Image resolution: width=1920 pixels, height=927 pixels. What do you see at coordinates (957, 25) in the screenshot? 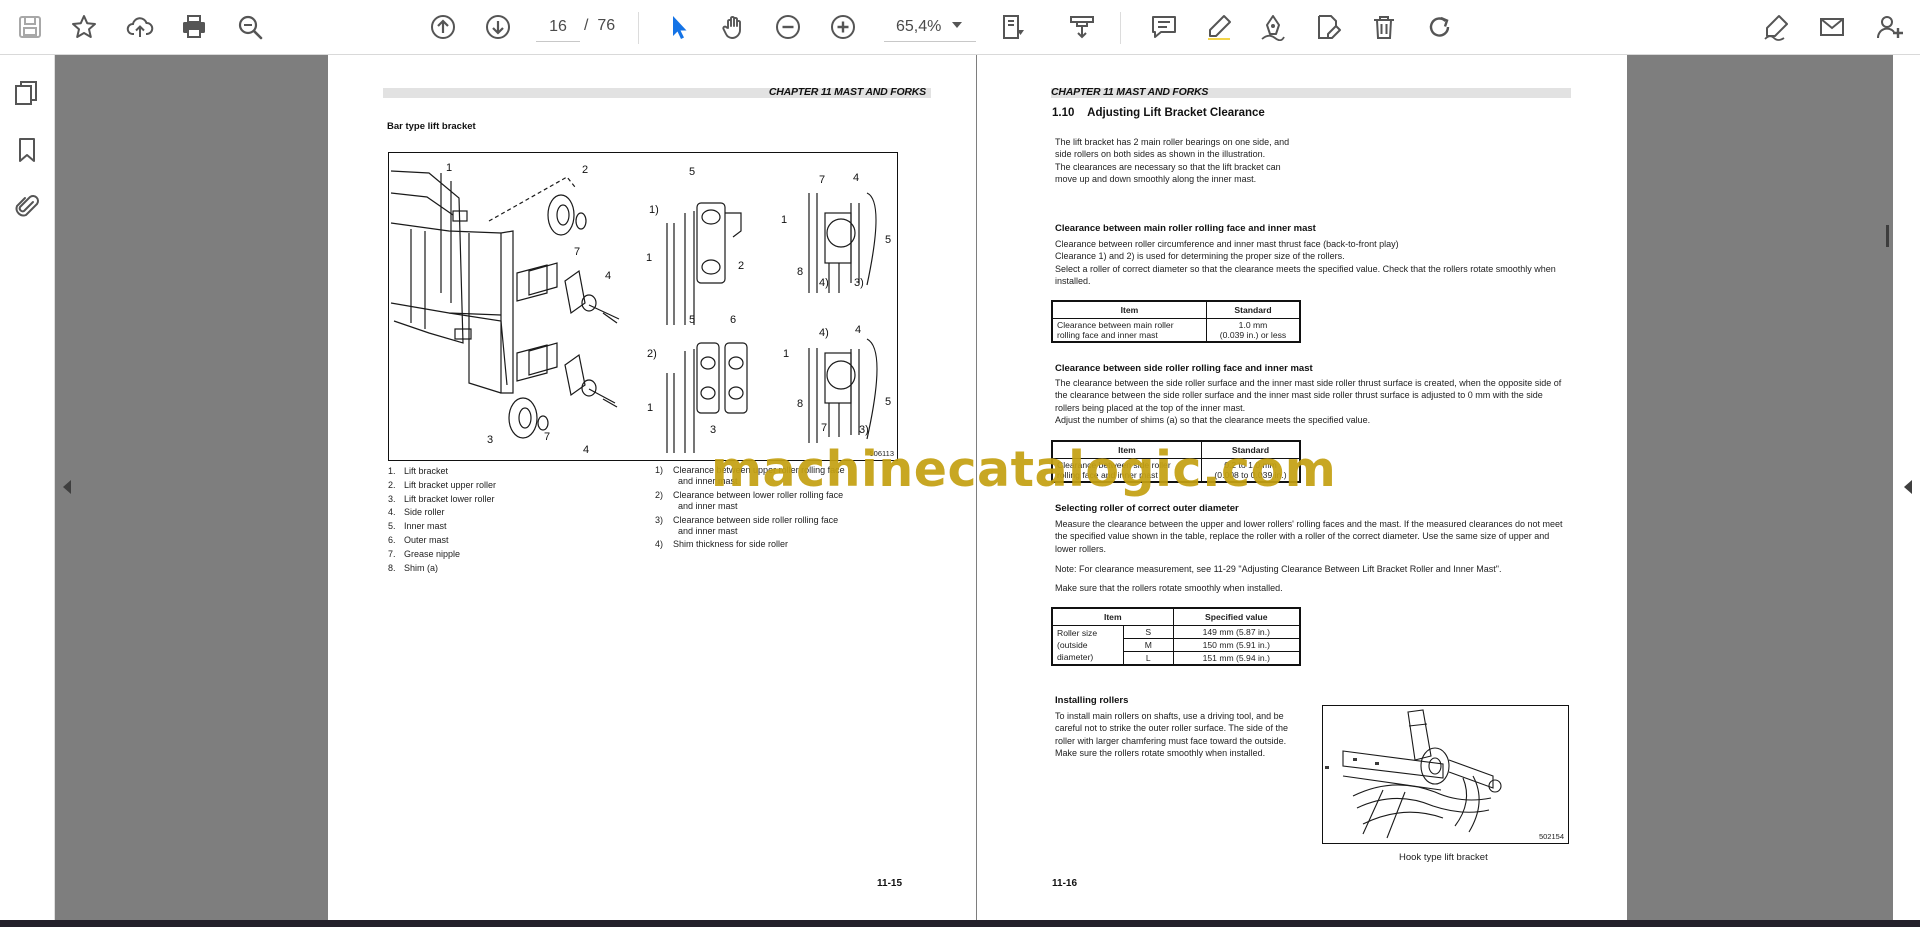
I see `chevron-down-icon` at bounding box center [957, 25].